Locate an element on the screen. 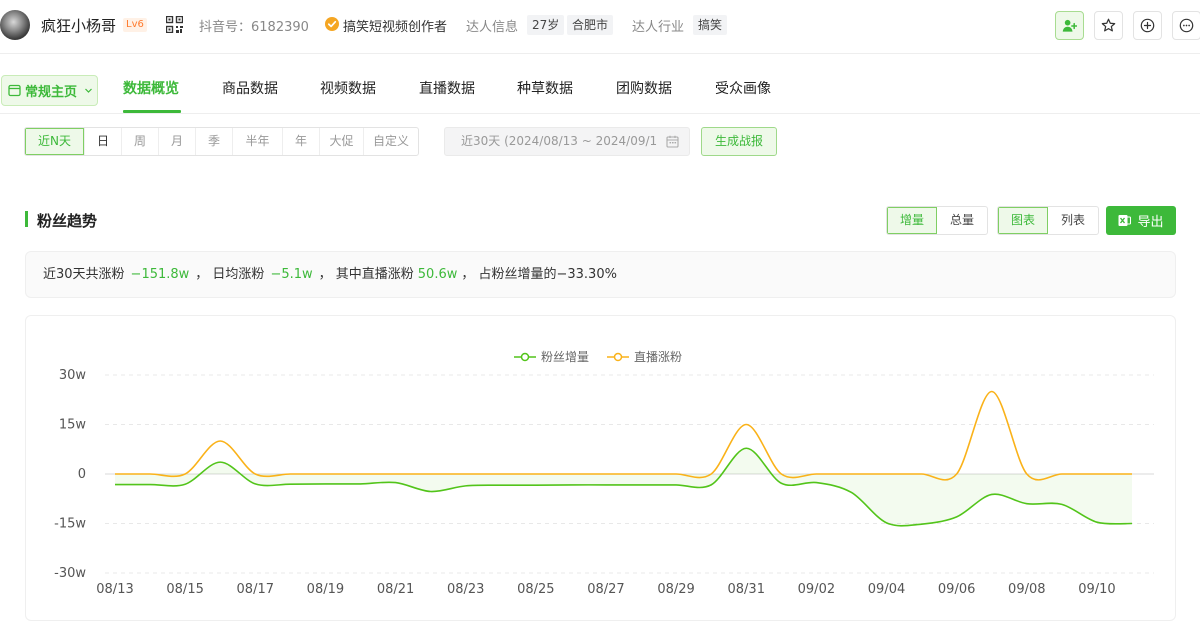 The image size is (1200, 626). x-tick-label: 09/08 is located at coordinates (1026, 589).